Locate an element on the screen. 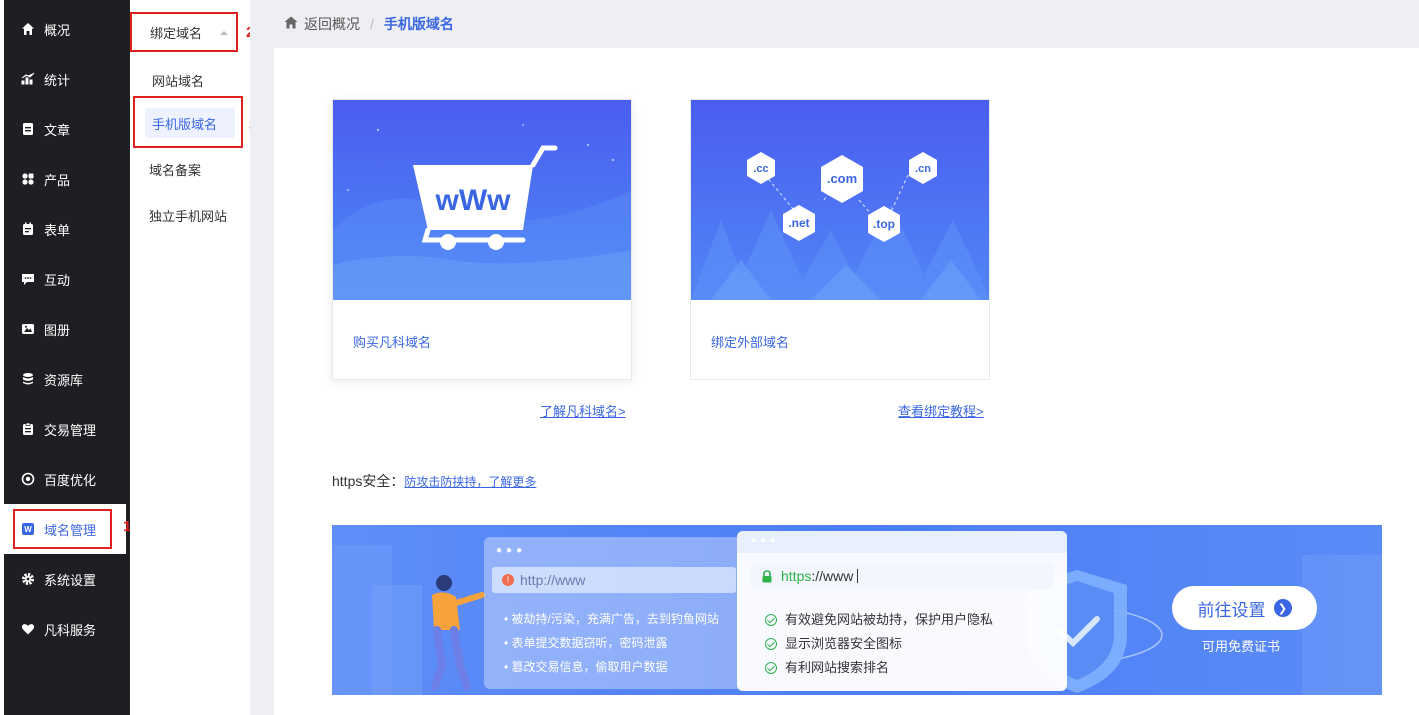 This screenshot has width=1419, height=715. caret-up-icon is located at coordinates (224, 33).